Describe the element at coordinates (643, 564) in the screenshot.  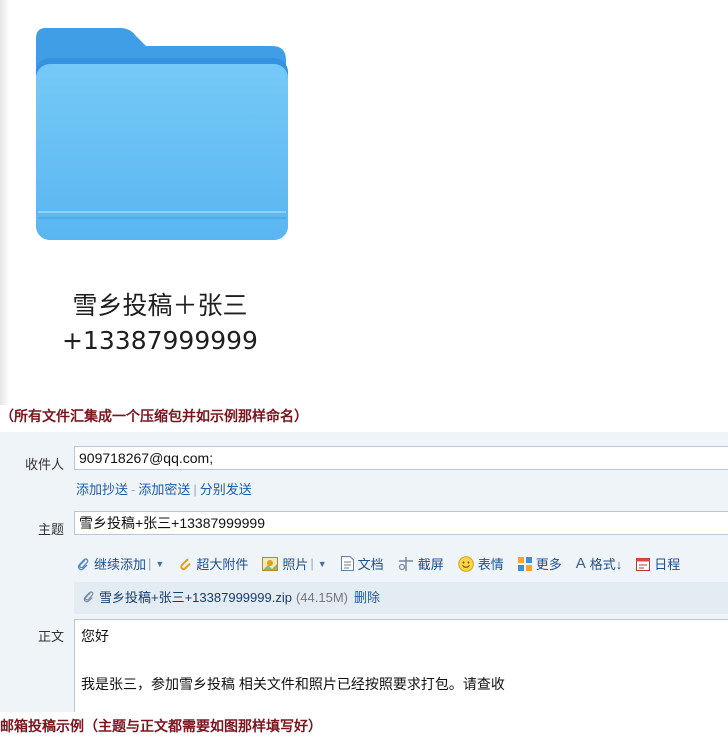
I see `calendar-icon` at that location.